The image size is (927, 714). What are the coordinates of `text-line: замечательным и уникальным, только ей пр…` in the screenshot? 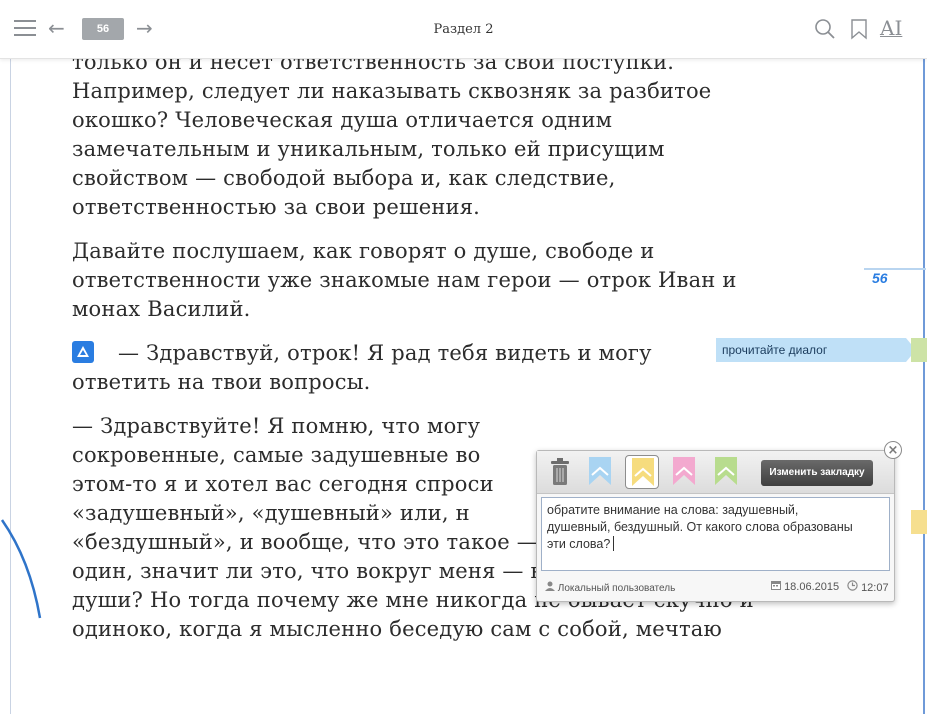 It's located at (368, 149).